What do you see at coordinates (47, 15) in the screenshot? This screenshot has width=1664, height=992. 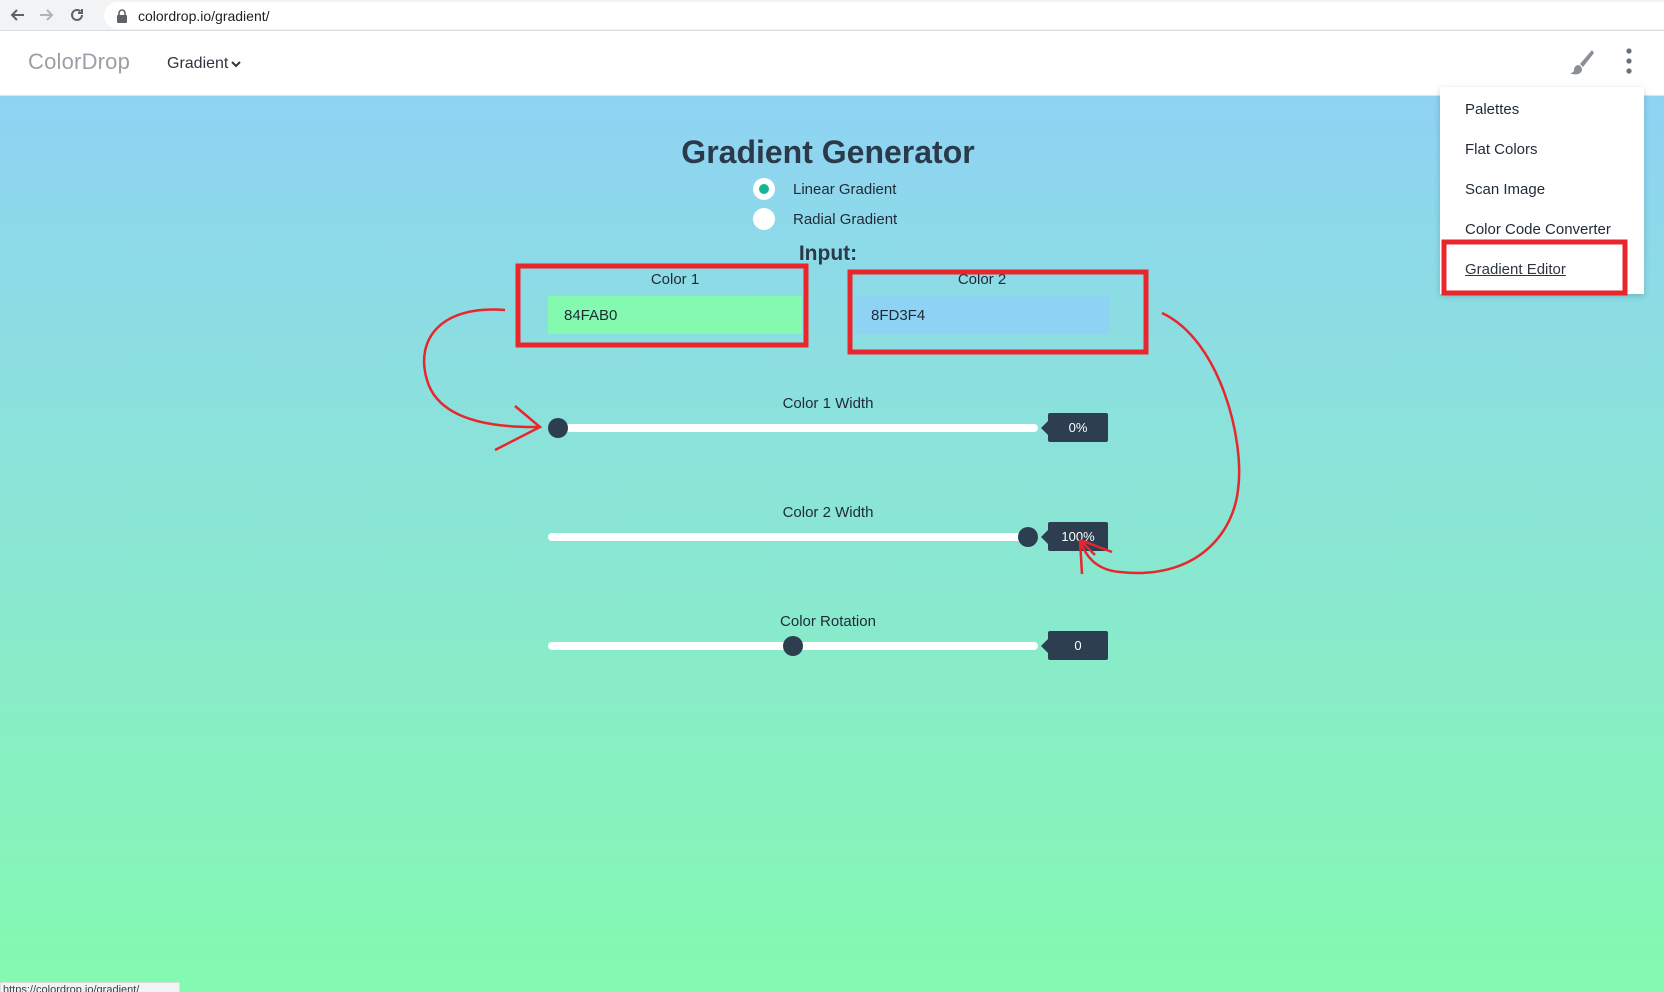 I see `forward-arrow-icon` at bounding box center [47, 15].